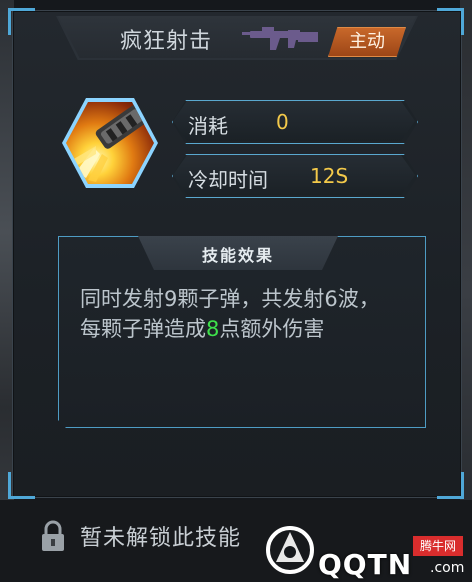 This screenshot has height=582, width=472. Describe the element at coordinates (447, 568) in the screenshot. I see `watermark-suffix: .com` at that location.